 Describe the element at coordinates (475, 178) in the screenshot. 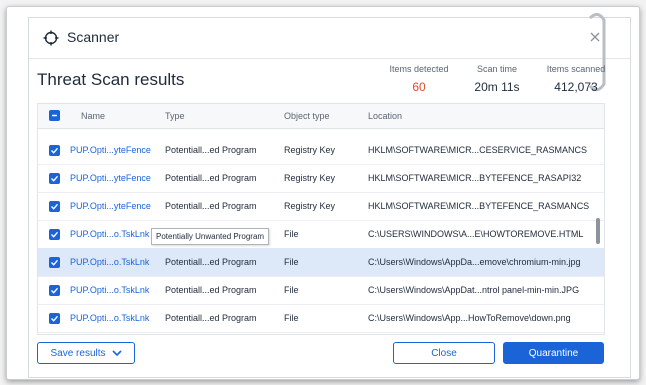

I see `row-location: HKLM\SOFTWARE\MICR...BYTEFENCE_RASAPI32` at that location.